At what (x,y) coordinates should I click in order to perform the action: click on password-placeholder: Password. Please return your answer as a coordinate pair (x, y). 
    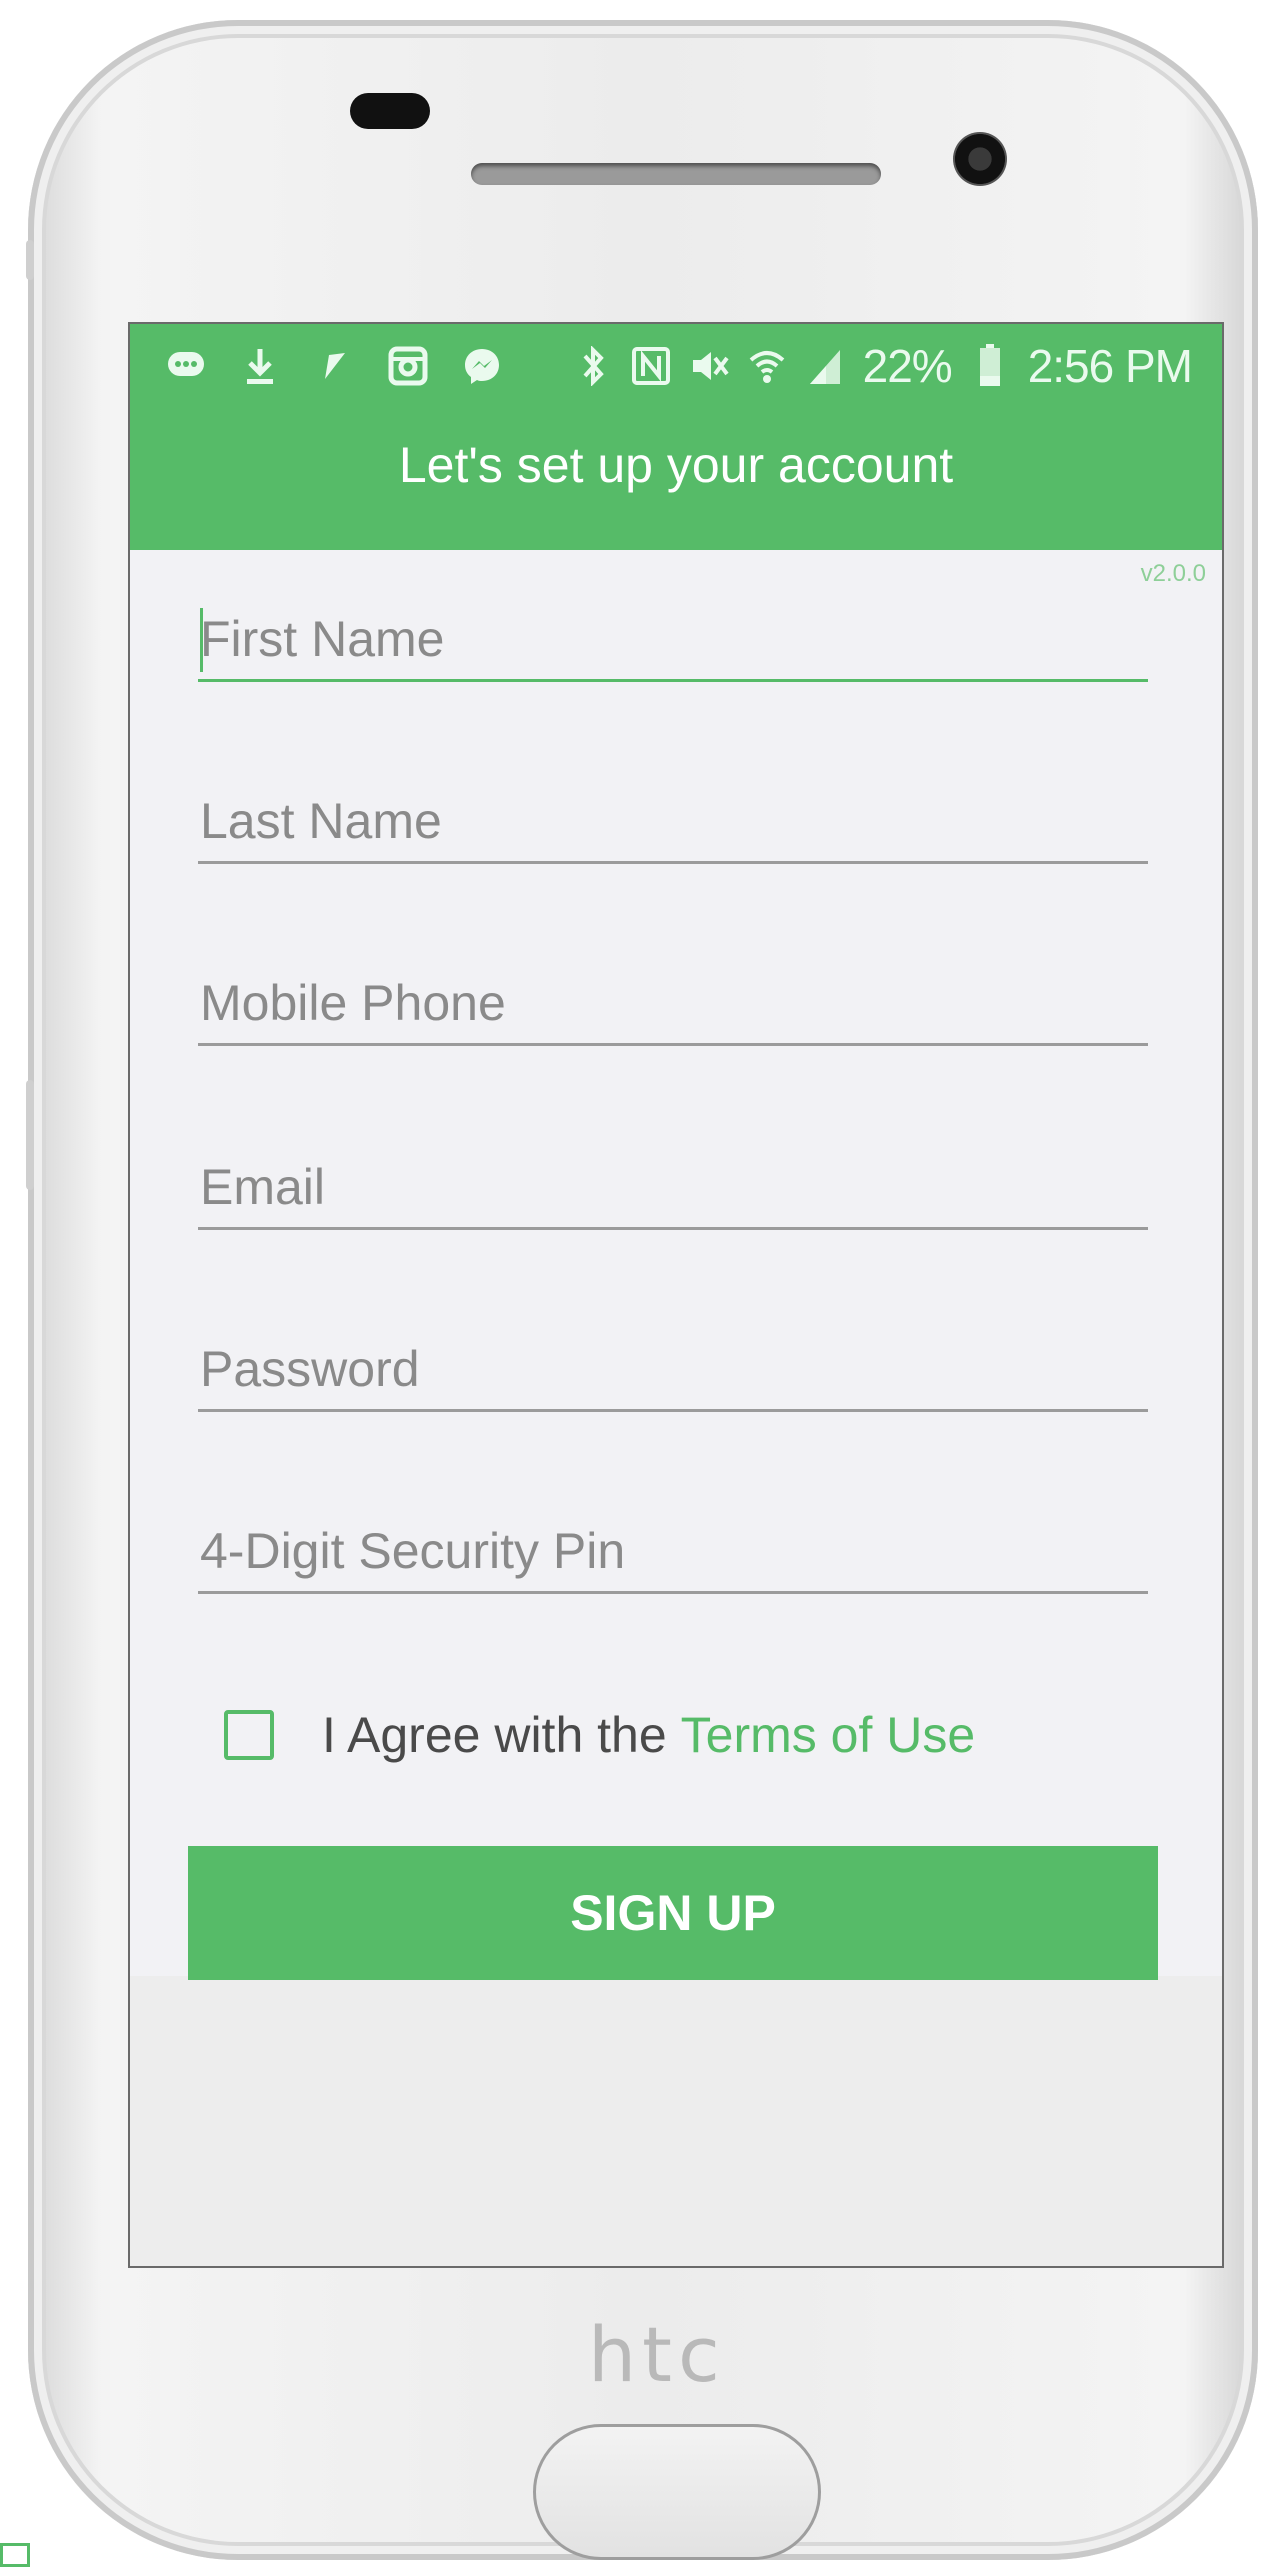
    Looking at the image, I should click on (310, 1369).